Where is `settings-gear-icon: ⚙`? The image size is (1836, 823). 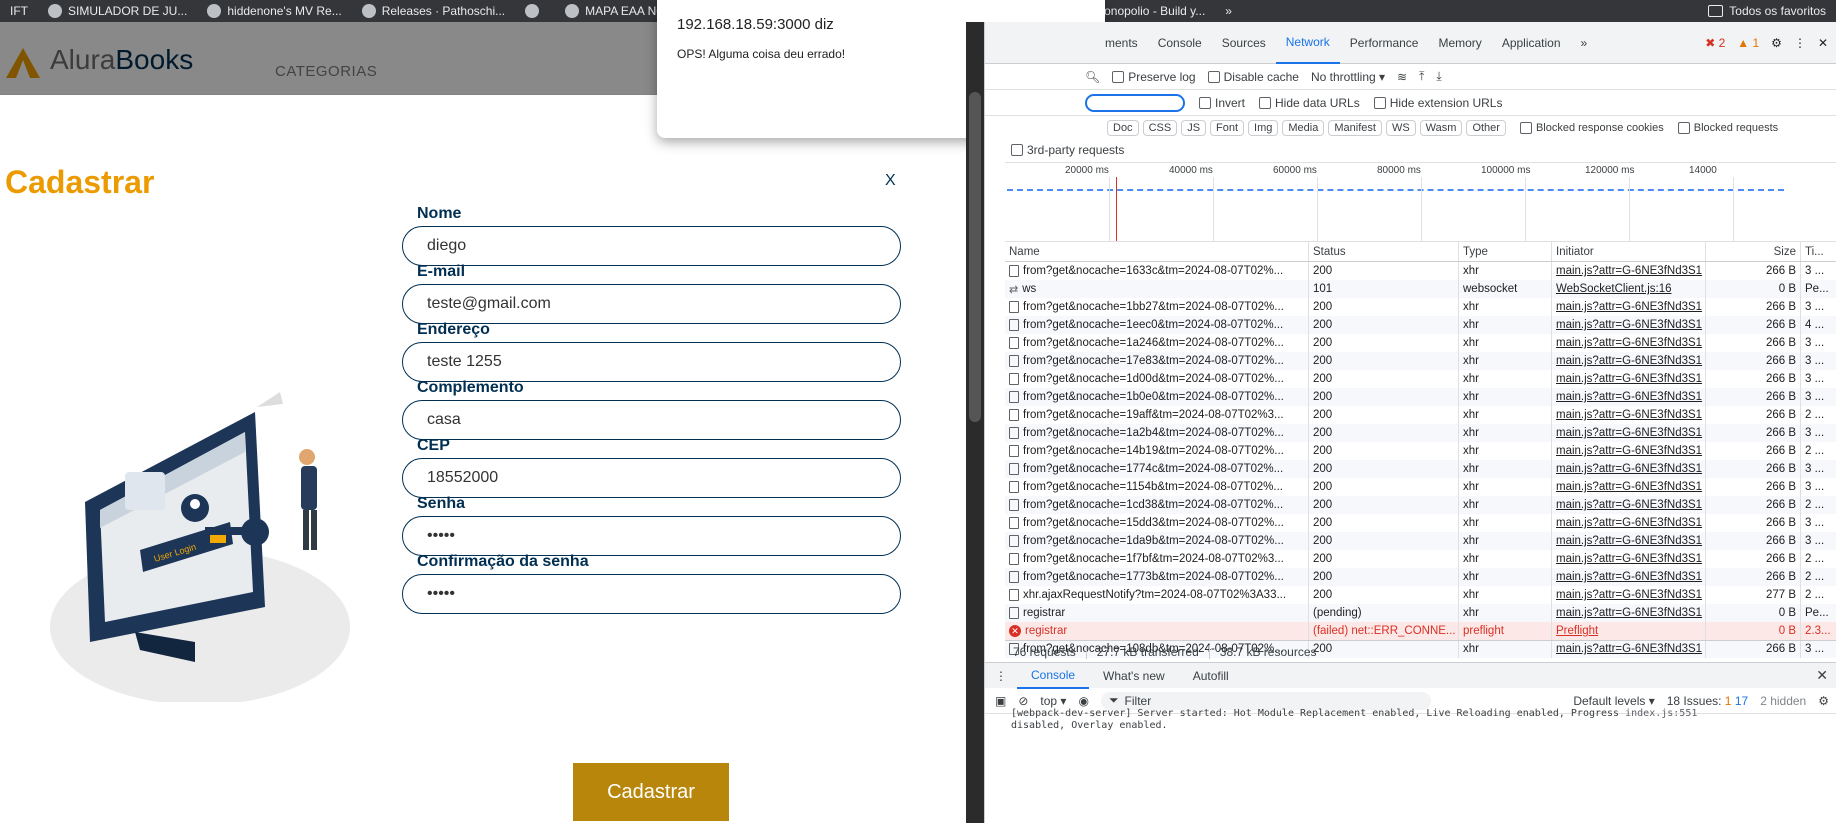 settings-gear-icon: ⚙ is located at coordinates (1776, 43).